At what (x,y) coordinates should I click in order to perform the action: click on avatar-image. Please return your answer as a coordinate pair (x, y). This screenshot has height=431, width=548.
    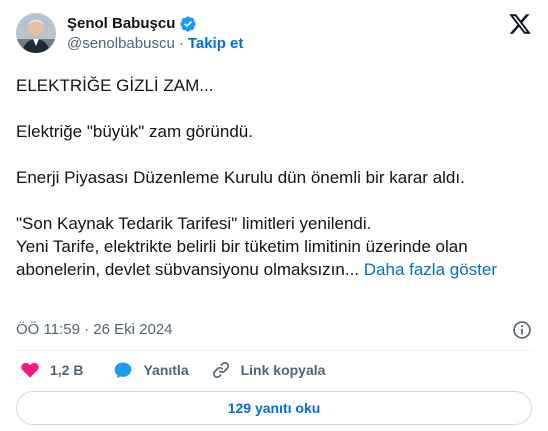
    Looking at the image, I should click on (36, 33).